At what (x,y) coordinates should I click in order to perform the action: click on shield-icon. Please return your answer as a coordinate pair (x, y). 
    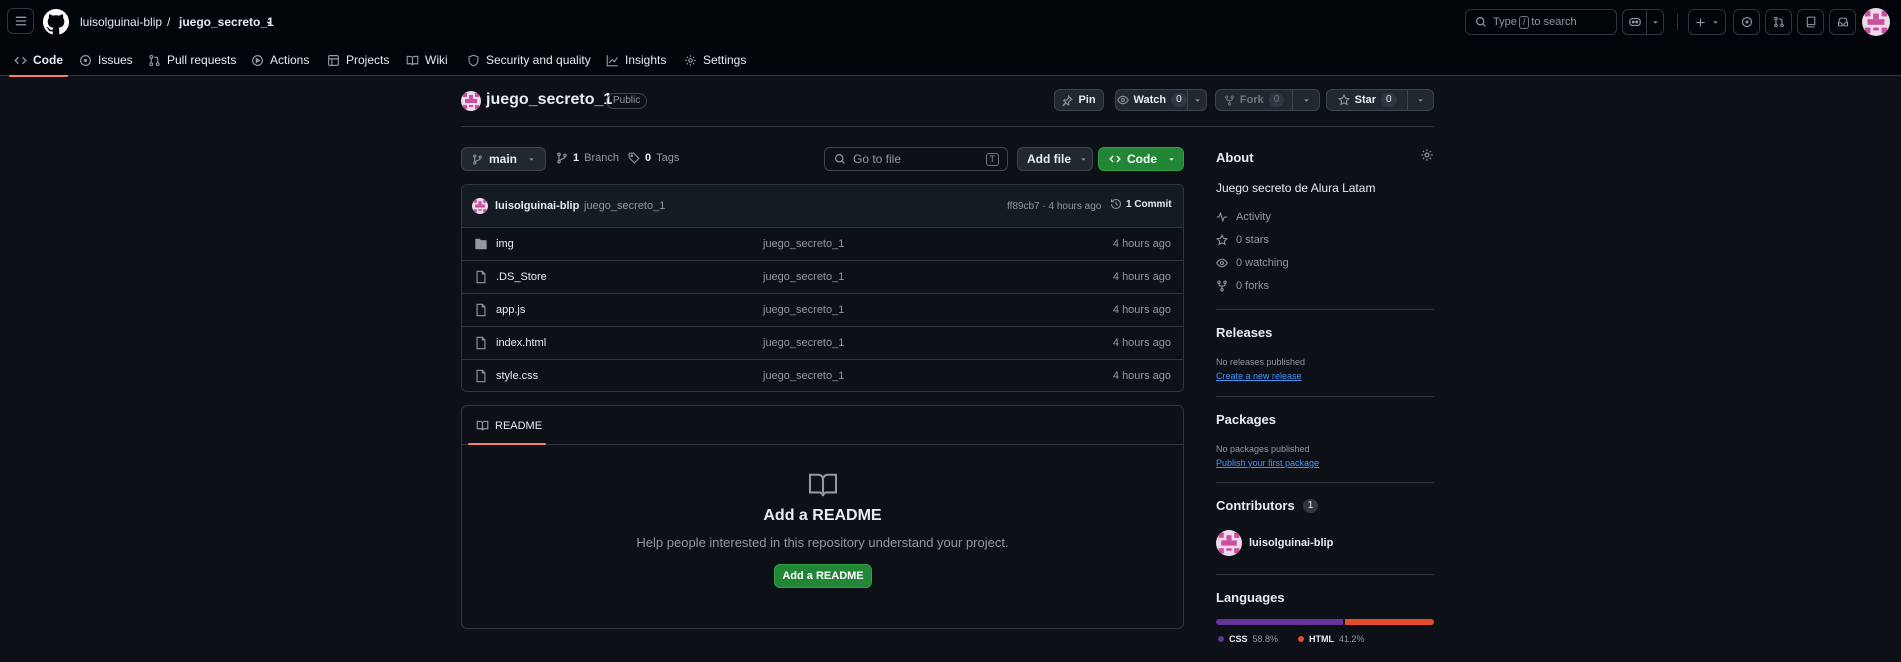
    Looking at the image, I should click on (473, 60).